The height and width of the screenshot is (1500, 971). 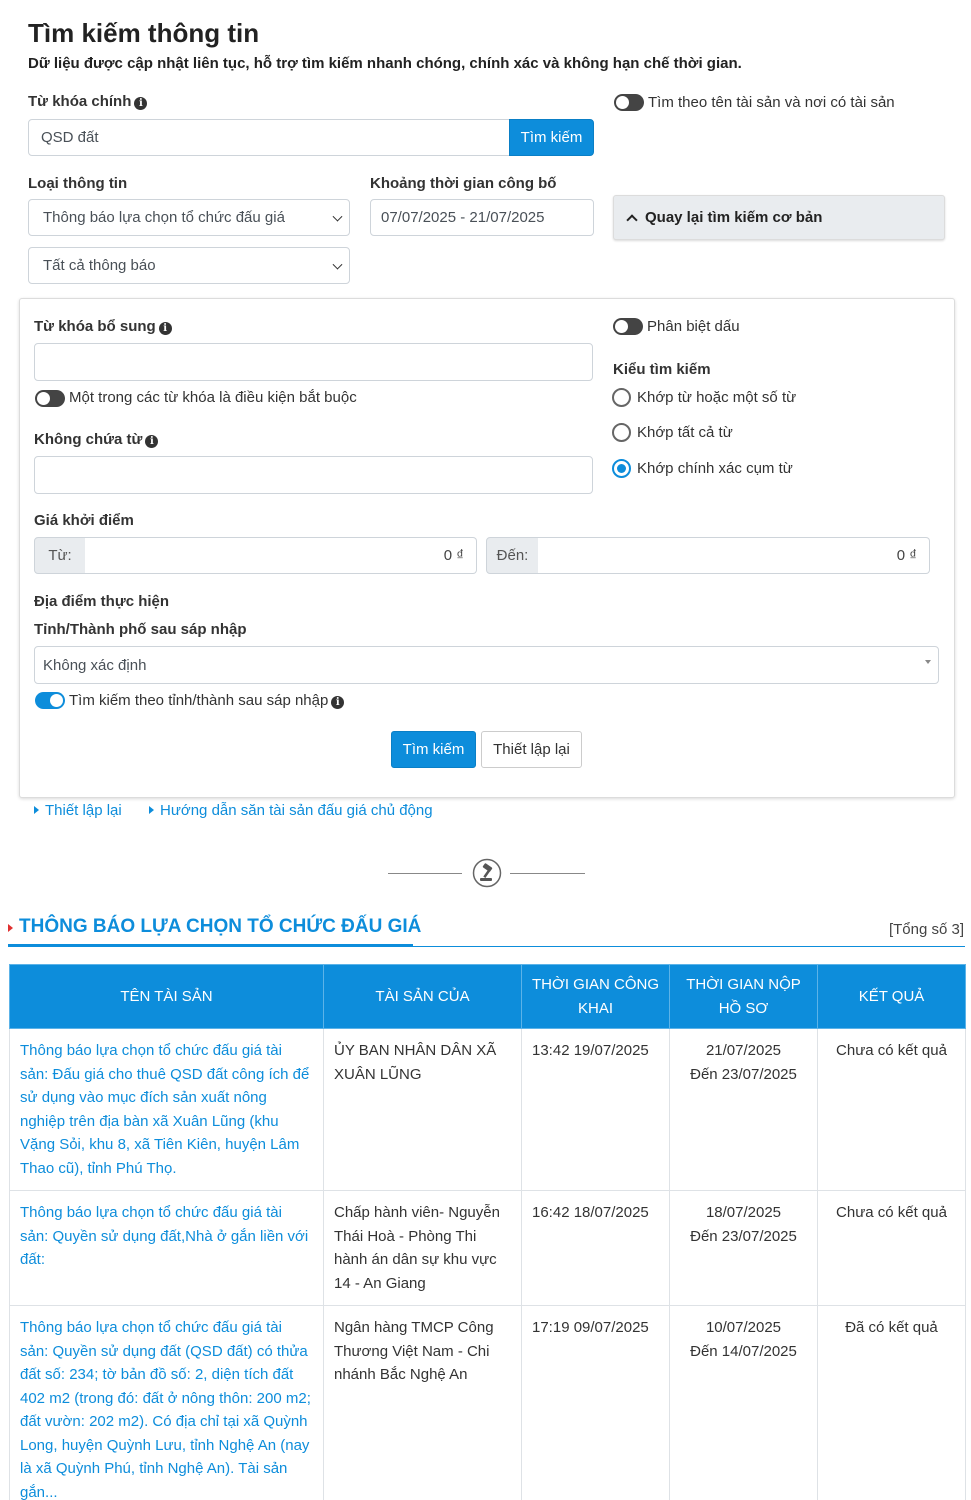 What do you see at coordinates (487, 873) in the screenshot?
I see `gavel-icon` at bounding box center [487, 873].